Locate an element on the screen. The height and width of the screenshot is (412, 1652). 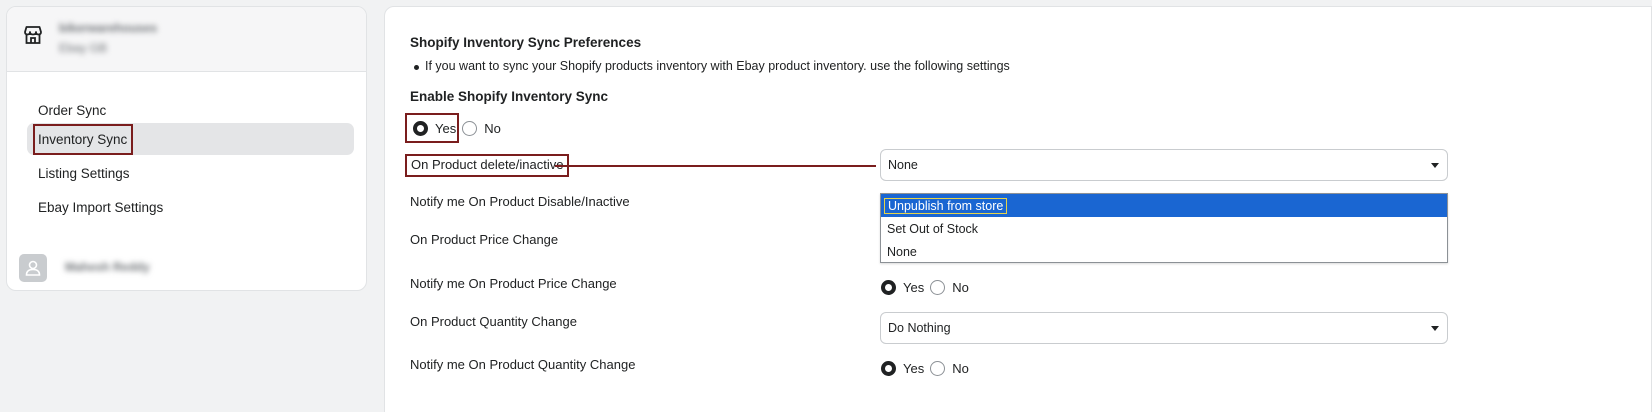
sidebar-item-label: Inventory Sync is located at coordinates (83, 139).